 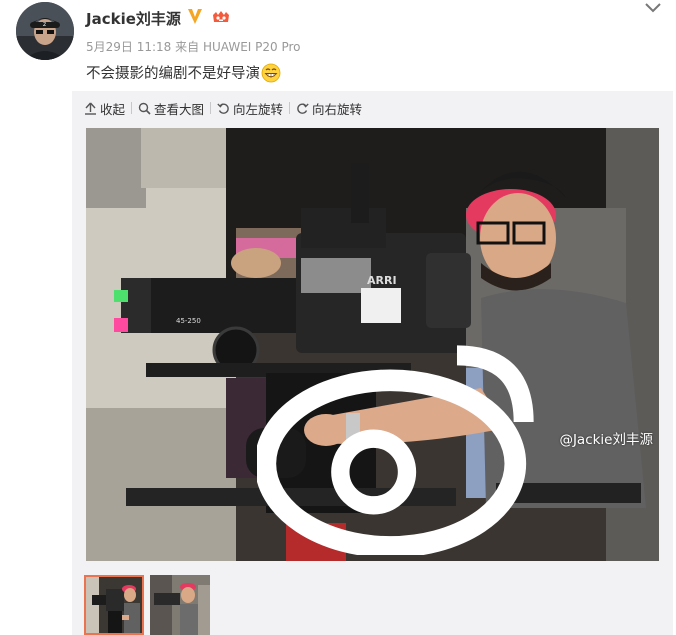 I want to click on collapse-button: 收起, so click(x=104, y=108).